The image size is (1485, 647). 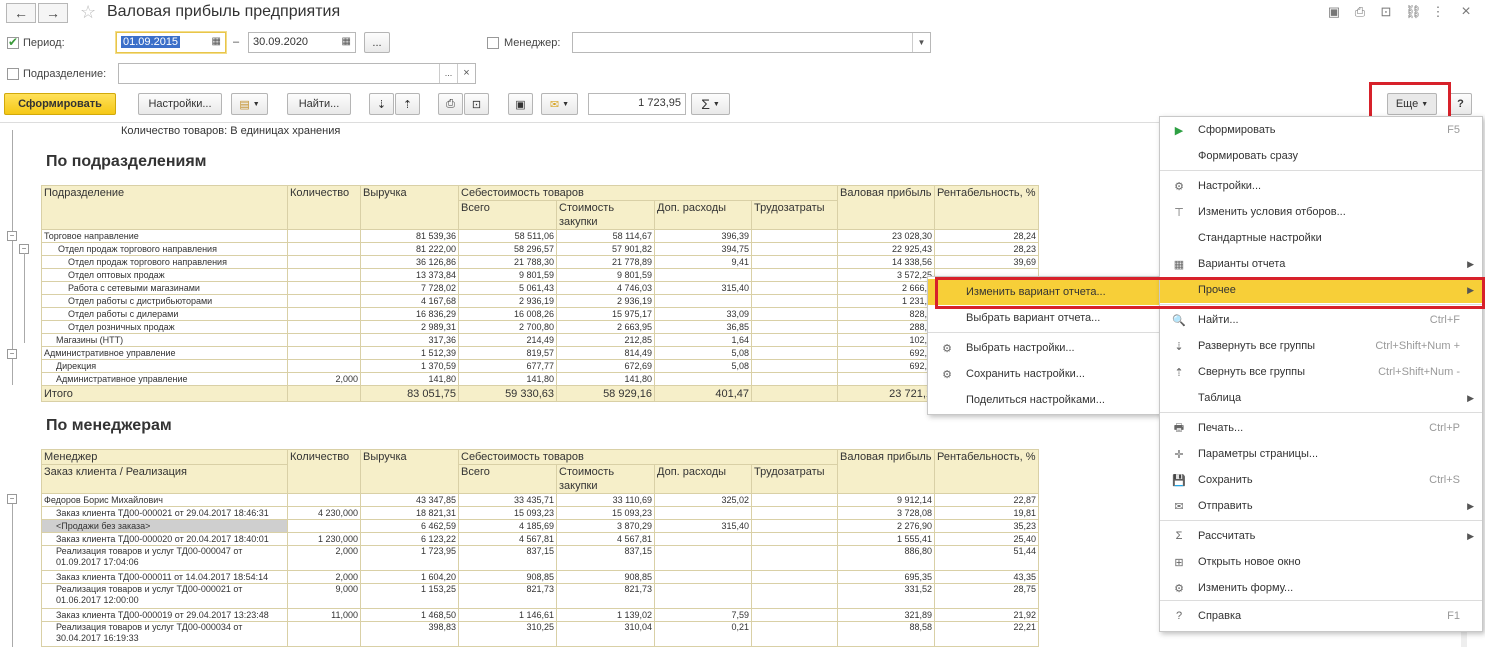 What do you see at coordinates (1321, 536) in the screenshot?
I see `more-menu-item: Σ Рассчитать ▶` at bounding box center [1321, 536].